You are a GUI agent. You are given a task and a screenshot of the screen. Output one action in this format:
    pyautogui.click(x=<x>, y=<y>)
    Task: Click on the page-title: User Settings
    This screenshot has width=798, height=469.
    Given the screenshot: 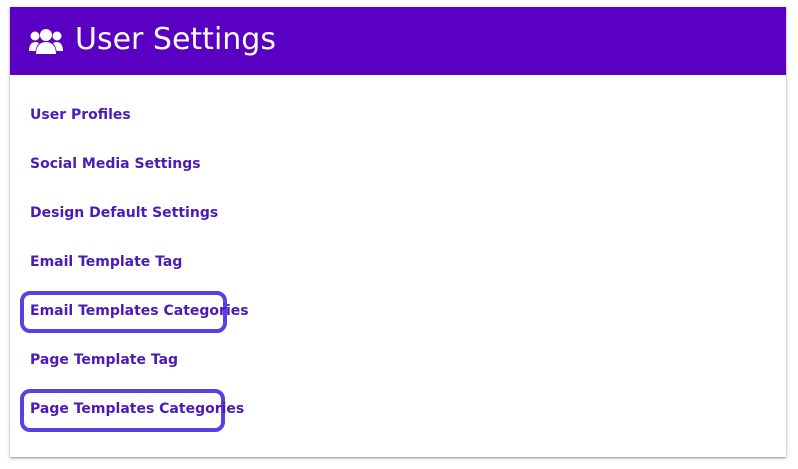 What is the action you would take?
    pyautogui.click(x=175, y=39)
    